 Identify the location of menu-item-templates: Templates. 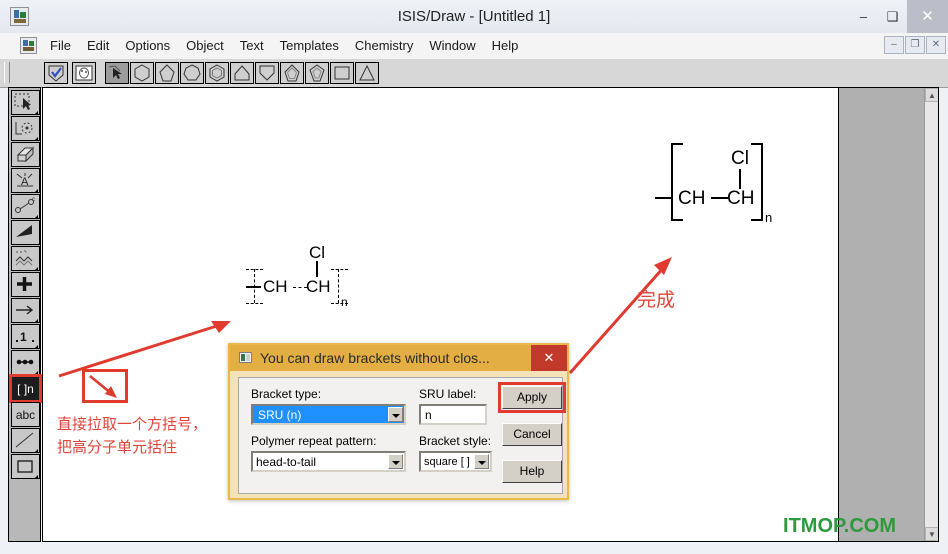
(309, 46).